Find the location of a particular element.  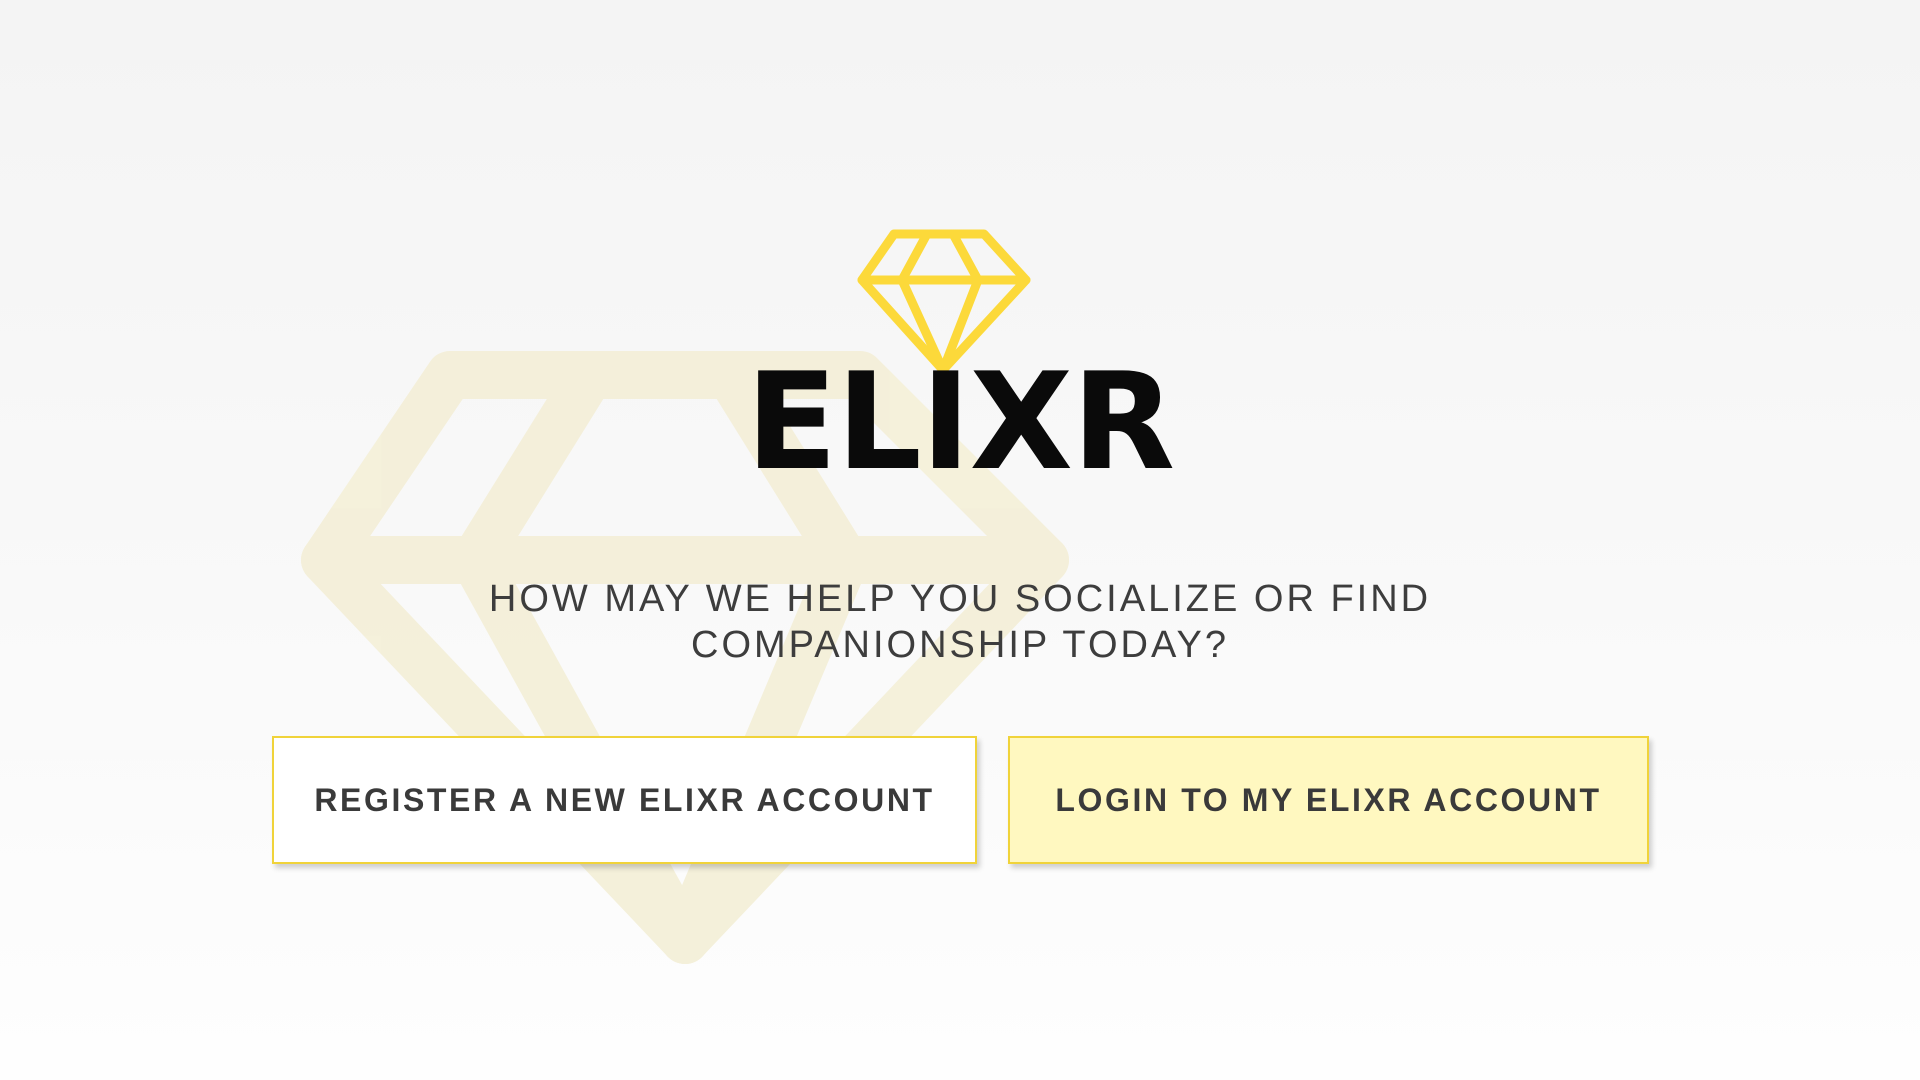

login-account-button: LOGIN TO MY ELIXR ACCOUNT is located at coordinates (1328, 800).